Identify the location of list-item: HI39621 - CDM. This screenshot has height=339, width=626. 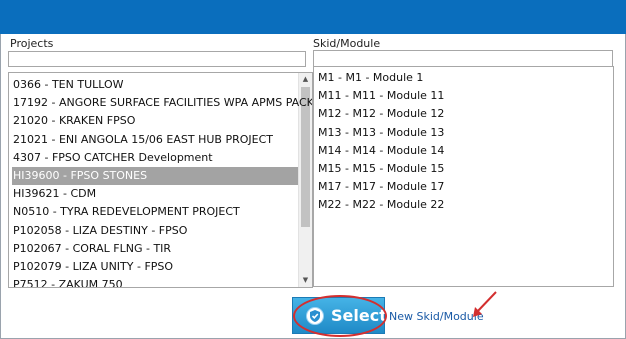
(155, 194).